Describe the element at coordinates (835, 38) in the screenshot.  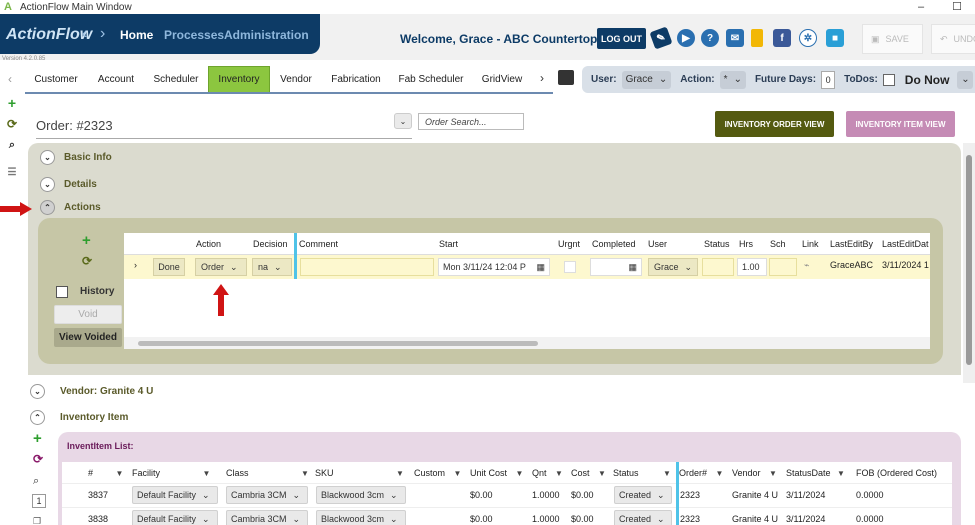
I see `video-icon: ■` at that location.